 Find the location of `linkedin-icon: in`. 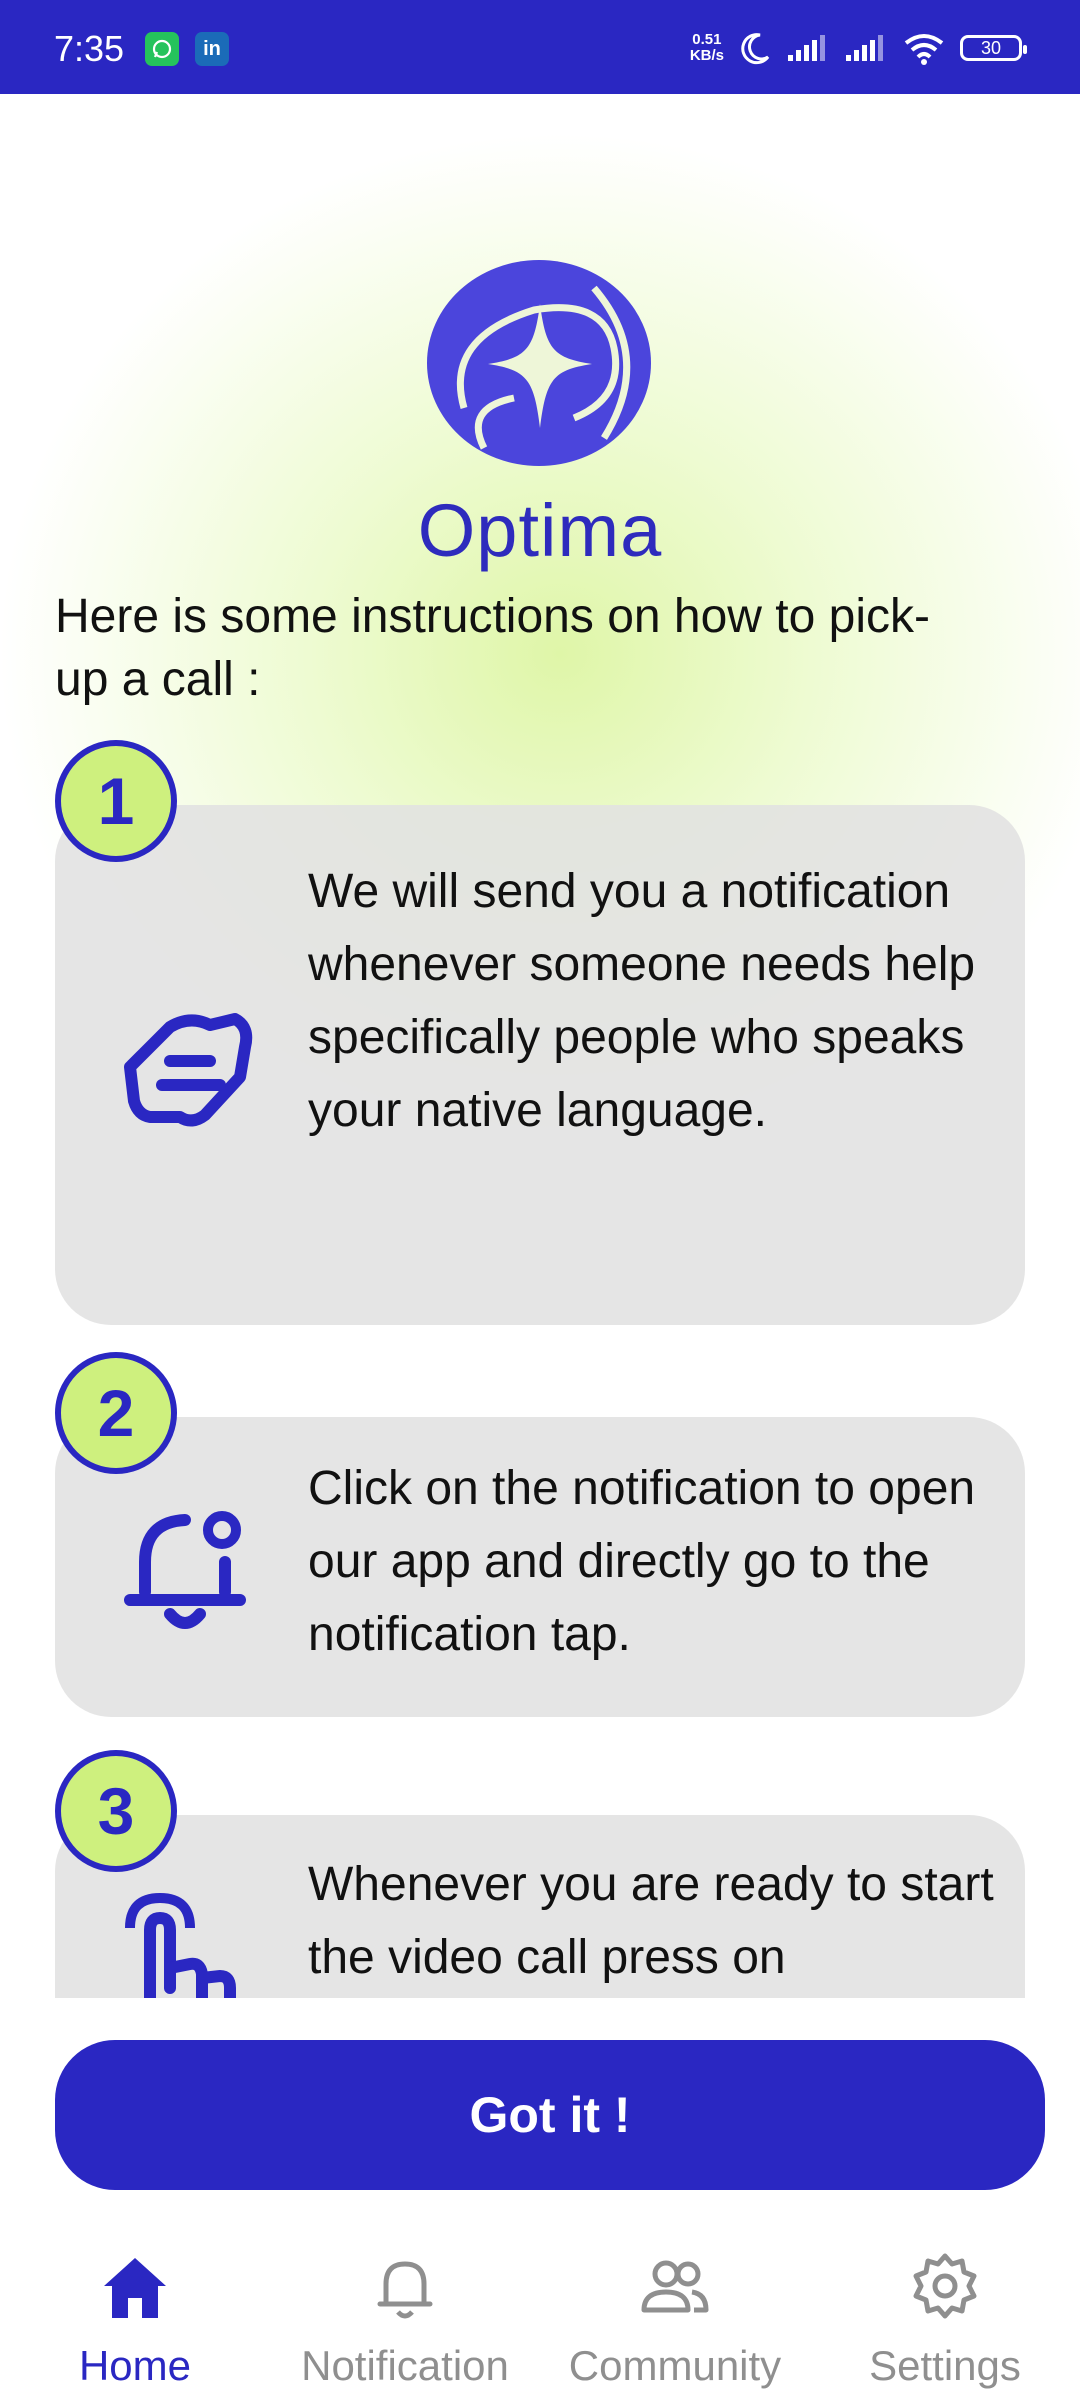

linkedin-icon: in is located at coordinates (212, 49).